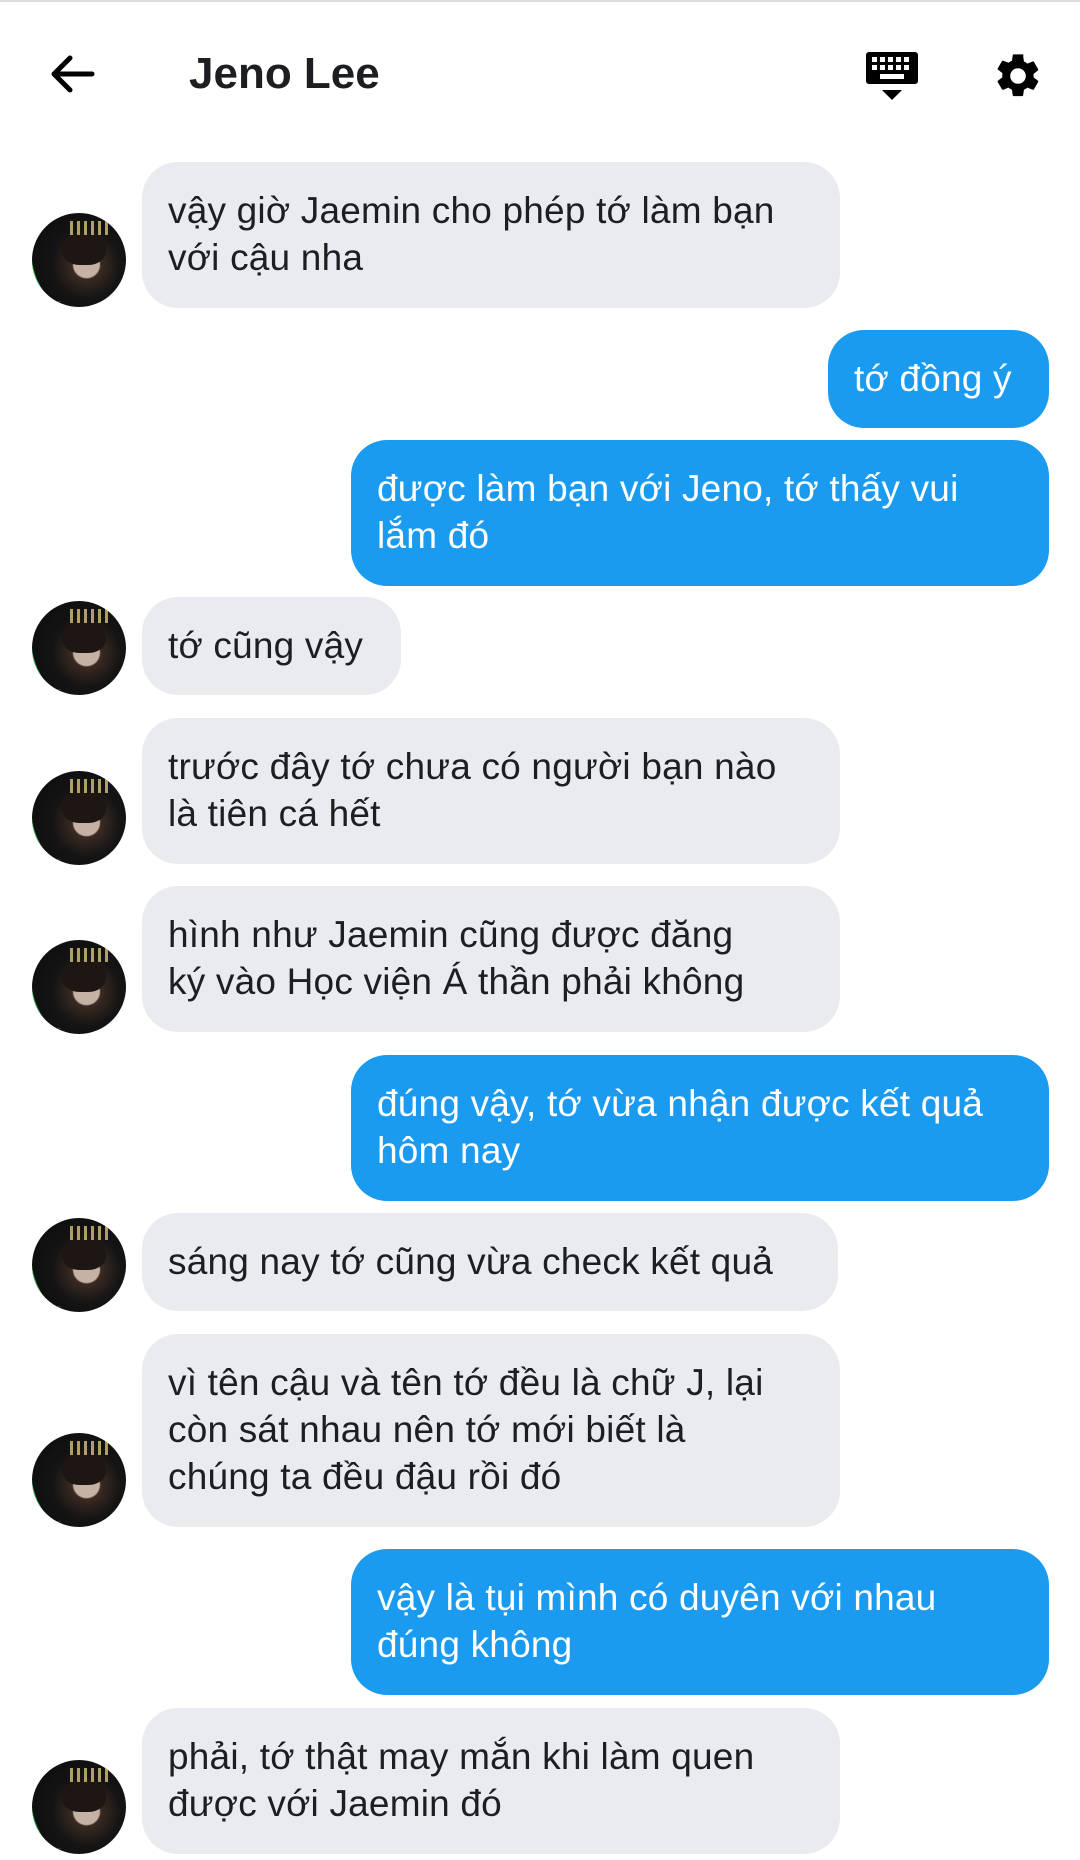 Image resolution: width=1080 pixels, height=1860 pixels. Describe the element at coordinates (938, 379) in the screenshot. I see `outgoing-message: tớ đồng ý` at that location.